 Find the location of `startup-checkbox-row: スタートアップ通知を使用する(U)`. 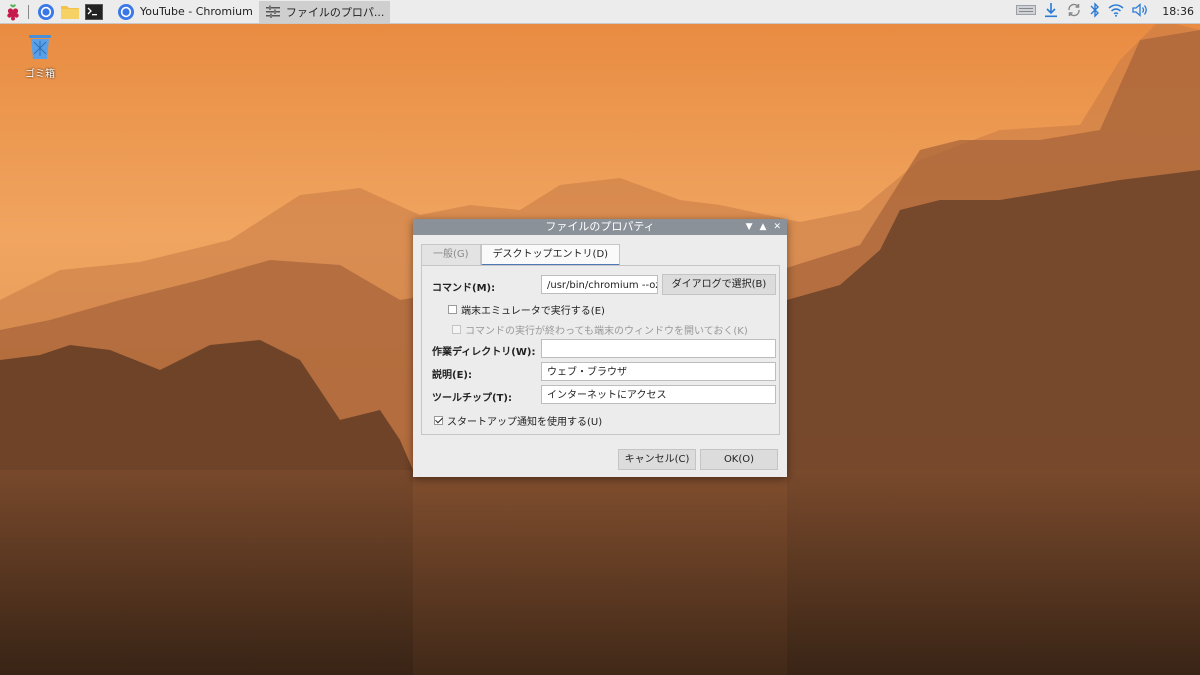

startup-checkbox-row: スタートアップ通知を使用する(U) is located at coordinates (518, 420).